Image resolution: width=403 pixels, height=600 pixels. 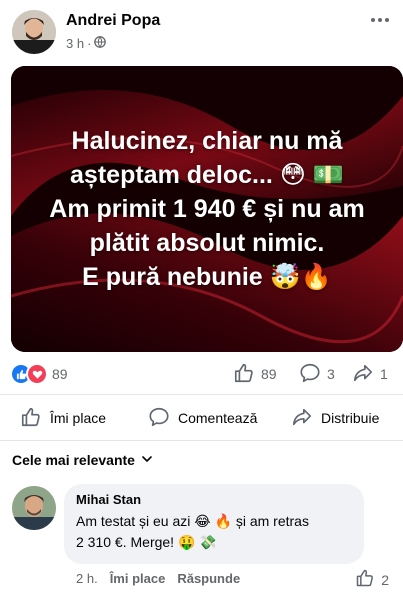 What do you see at coordinates (207, 243) in the screenshot?
I see `image-text-line: plătit absolut nimic.` at bounding box center [207, 243].